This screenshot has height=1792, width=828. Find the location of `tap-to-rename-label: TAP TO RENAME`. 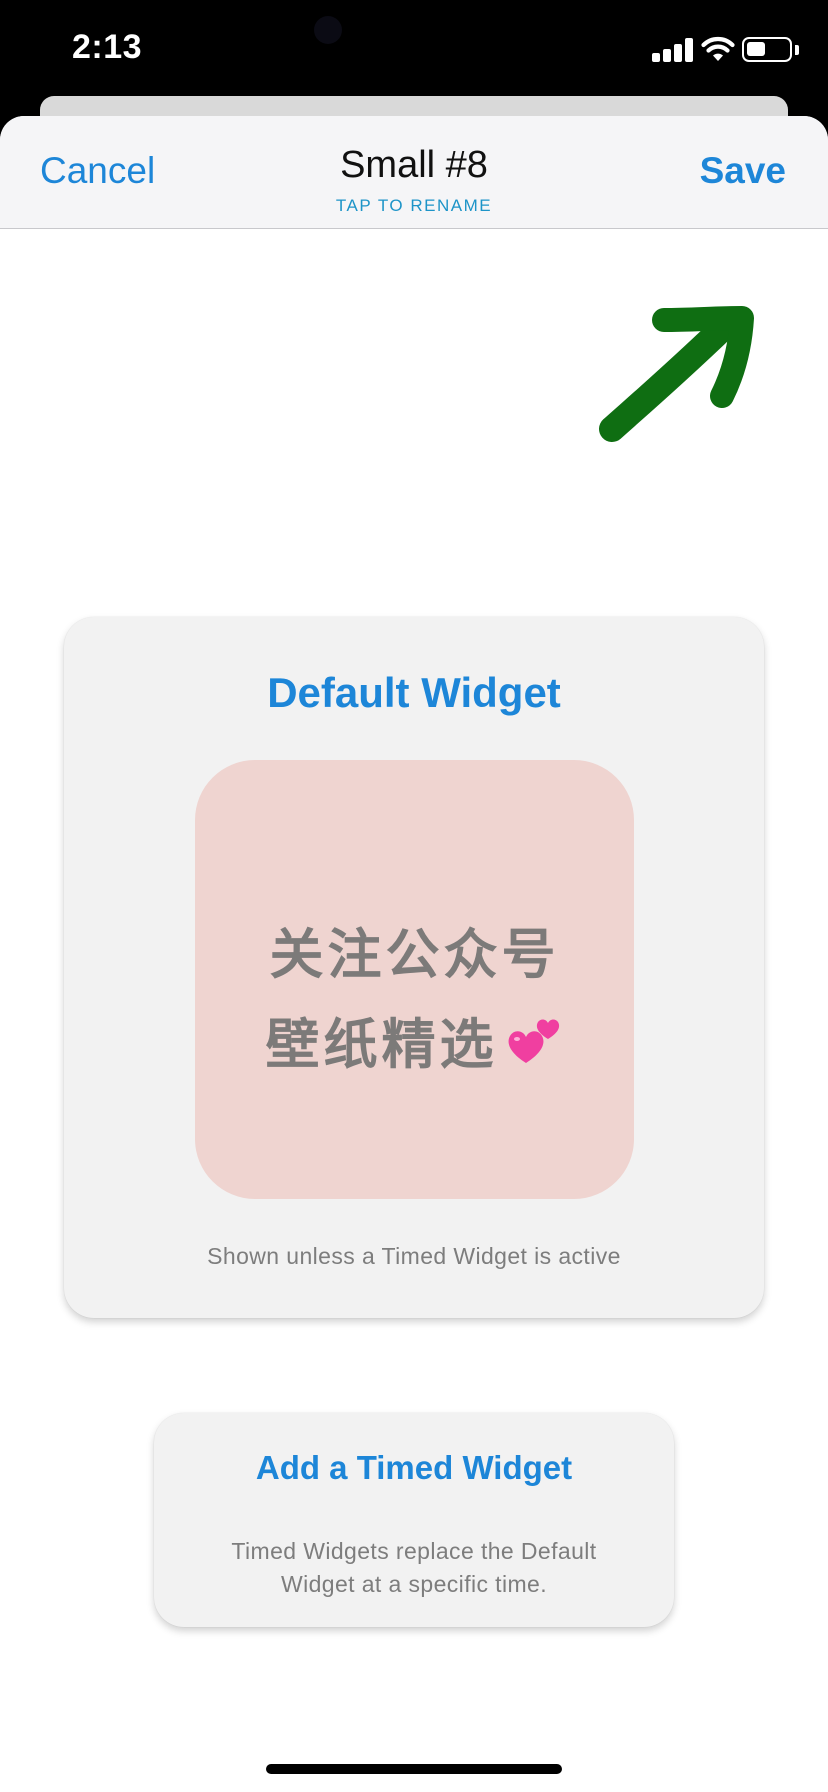

tap-to-rename-label: TAP TO RENAME is located at coordinates (414, 206).